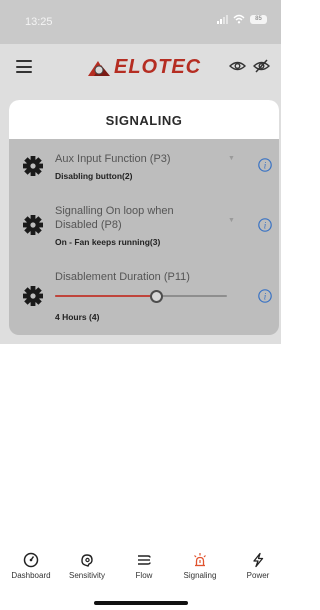 Image resolution: width=320 pixels, height=610 pixels. What do you see at coordinates (31, 560) in the screenshot?
I see `gauge-icon` at bounding box center [31, 560].